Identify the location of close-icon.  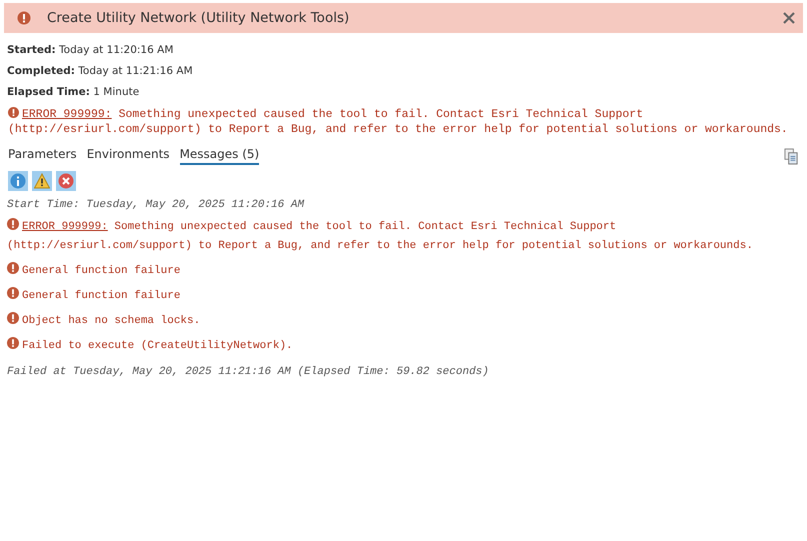
(789, 18).